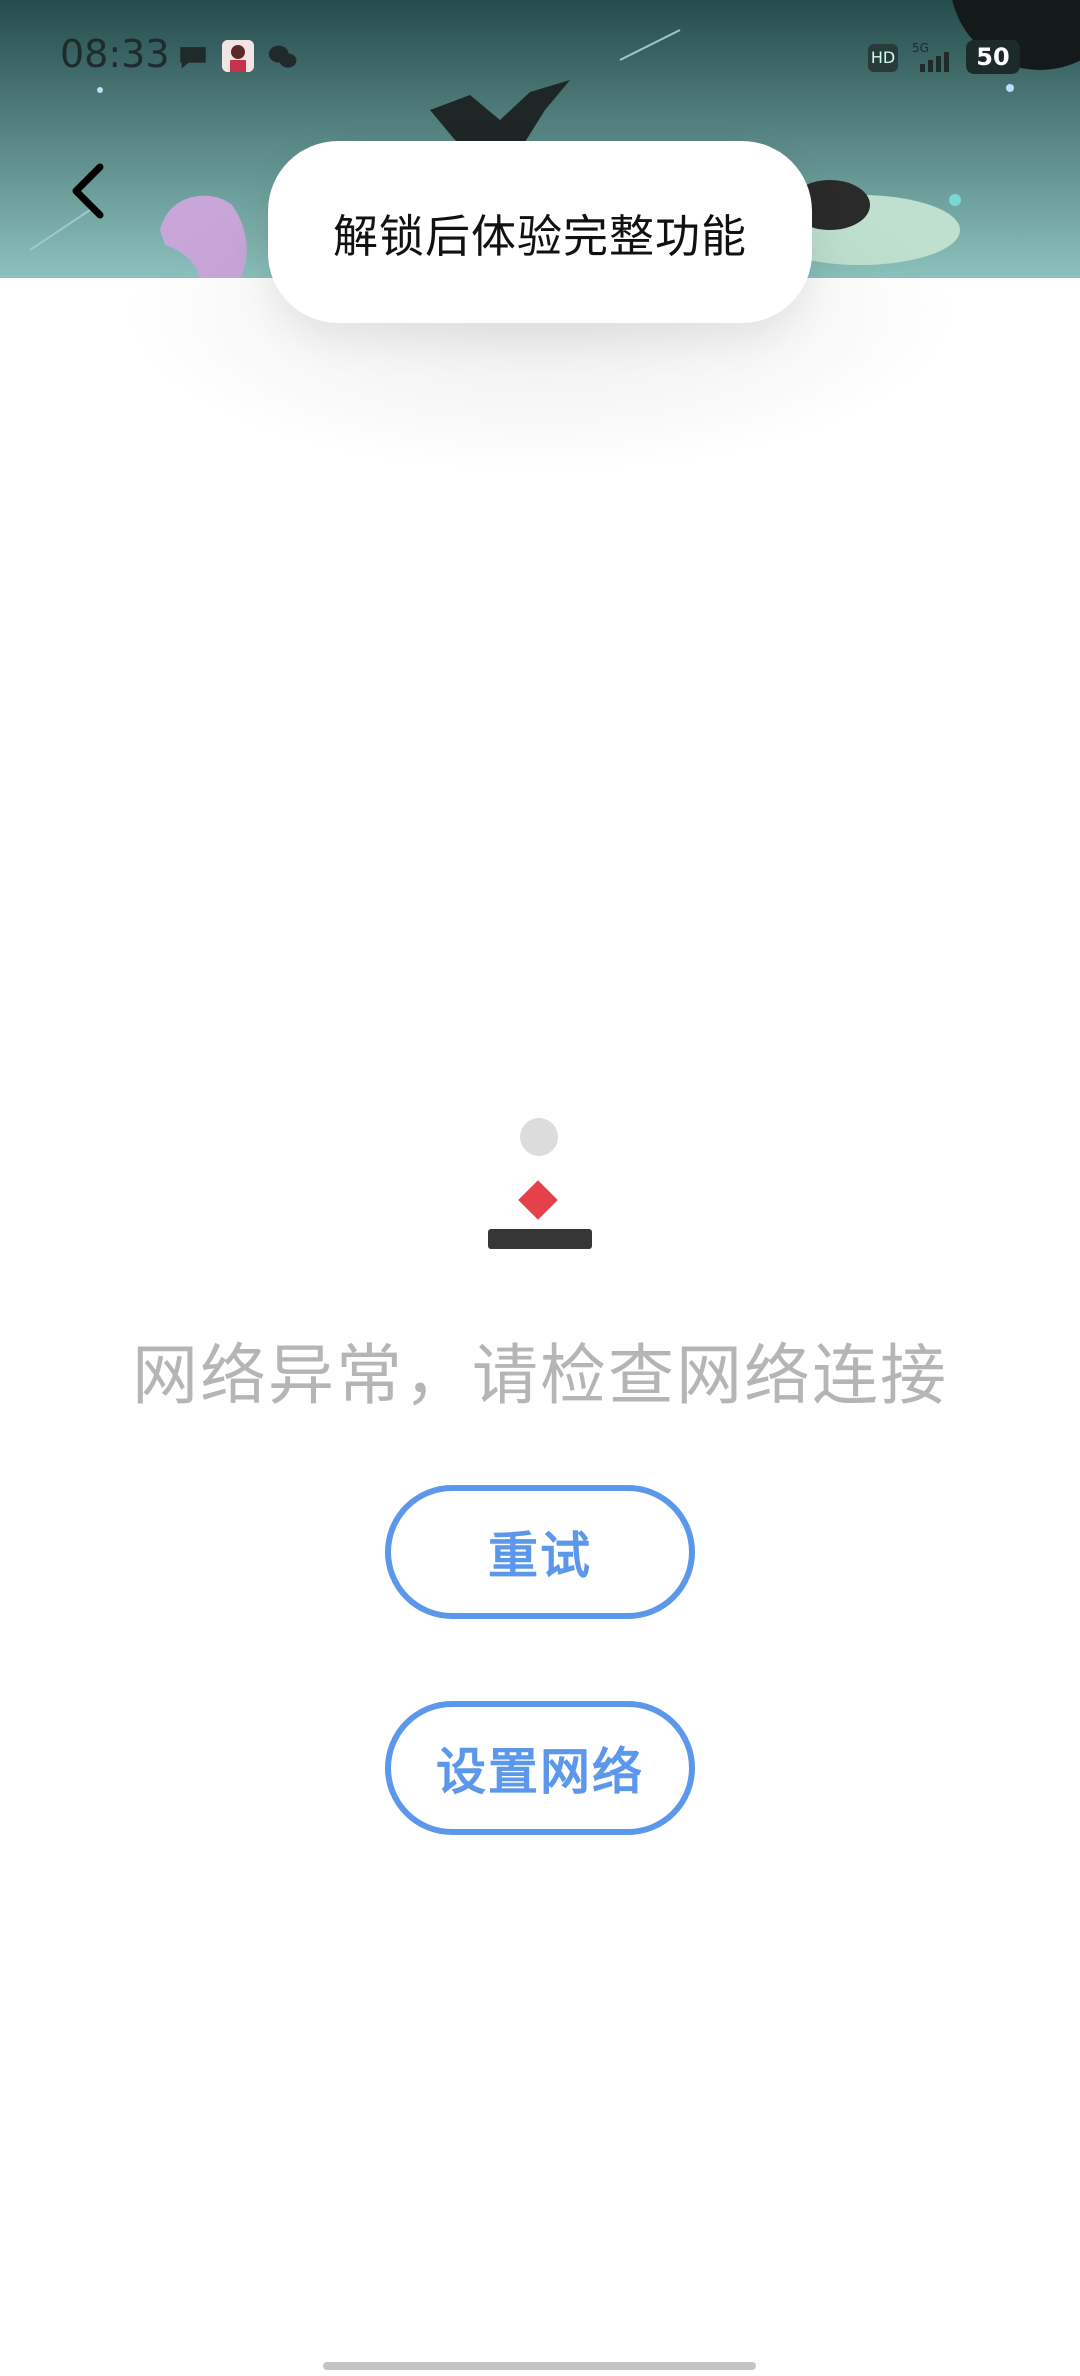 Image resolution: width=1080 pixels, height=2376 pixels. What do you see at coordinates (538, 1200) in the screenshot?
I see `illustration-diamond` at bounding box center [538, 1200].